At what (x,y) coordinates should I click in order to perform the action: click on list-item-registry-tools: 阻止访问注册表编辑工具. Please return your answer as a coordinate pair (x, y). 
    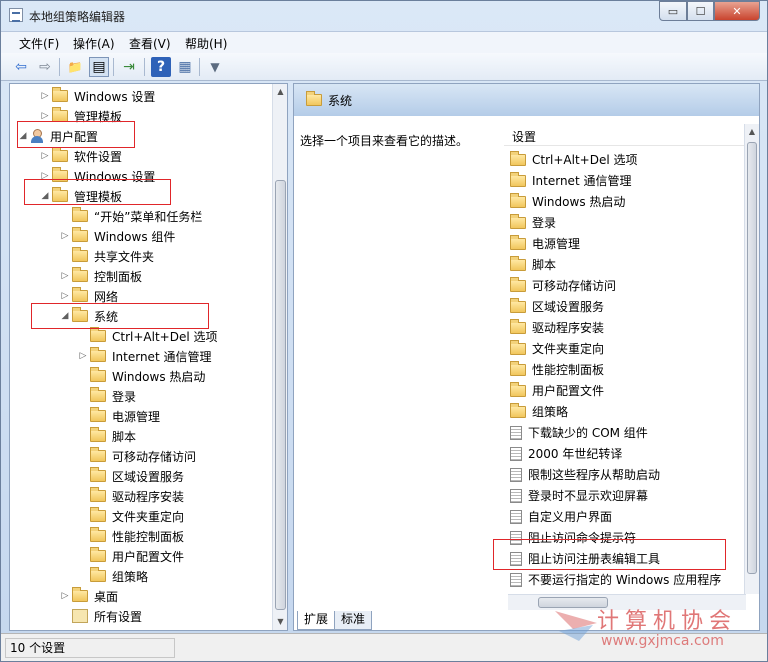
    Looking at the image, I should click on (585, 558).